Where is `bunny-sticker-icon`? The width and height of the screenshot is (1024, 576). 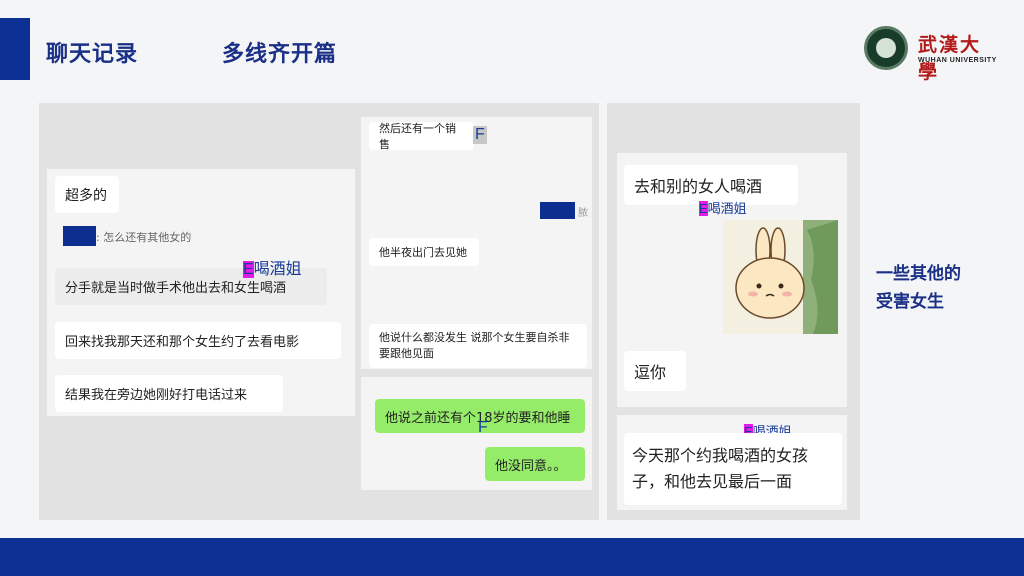 bunny-sticker-icon is located at coordinates (780, 277).